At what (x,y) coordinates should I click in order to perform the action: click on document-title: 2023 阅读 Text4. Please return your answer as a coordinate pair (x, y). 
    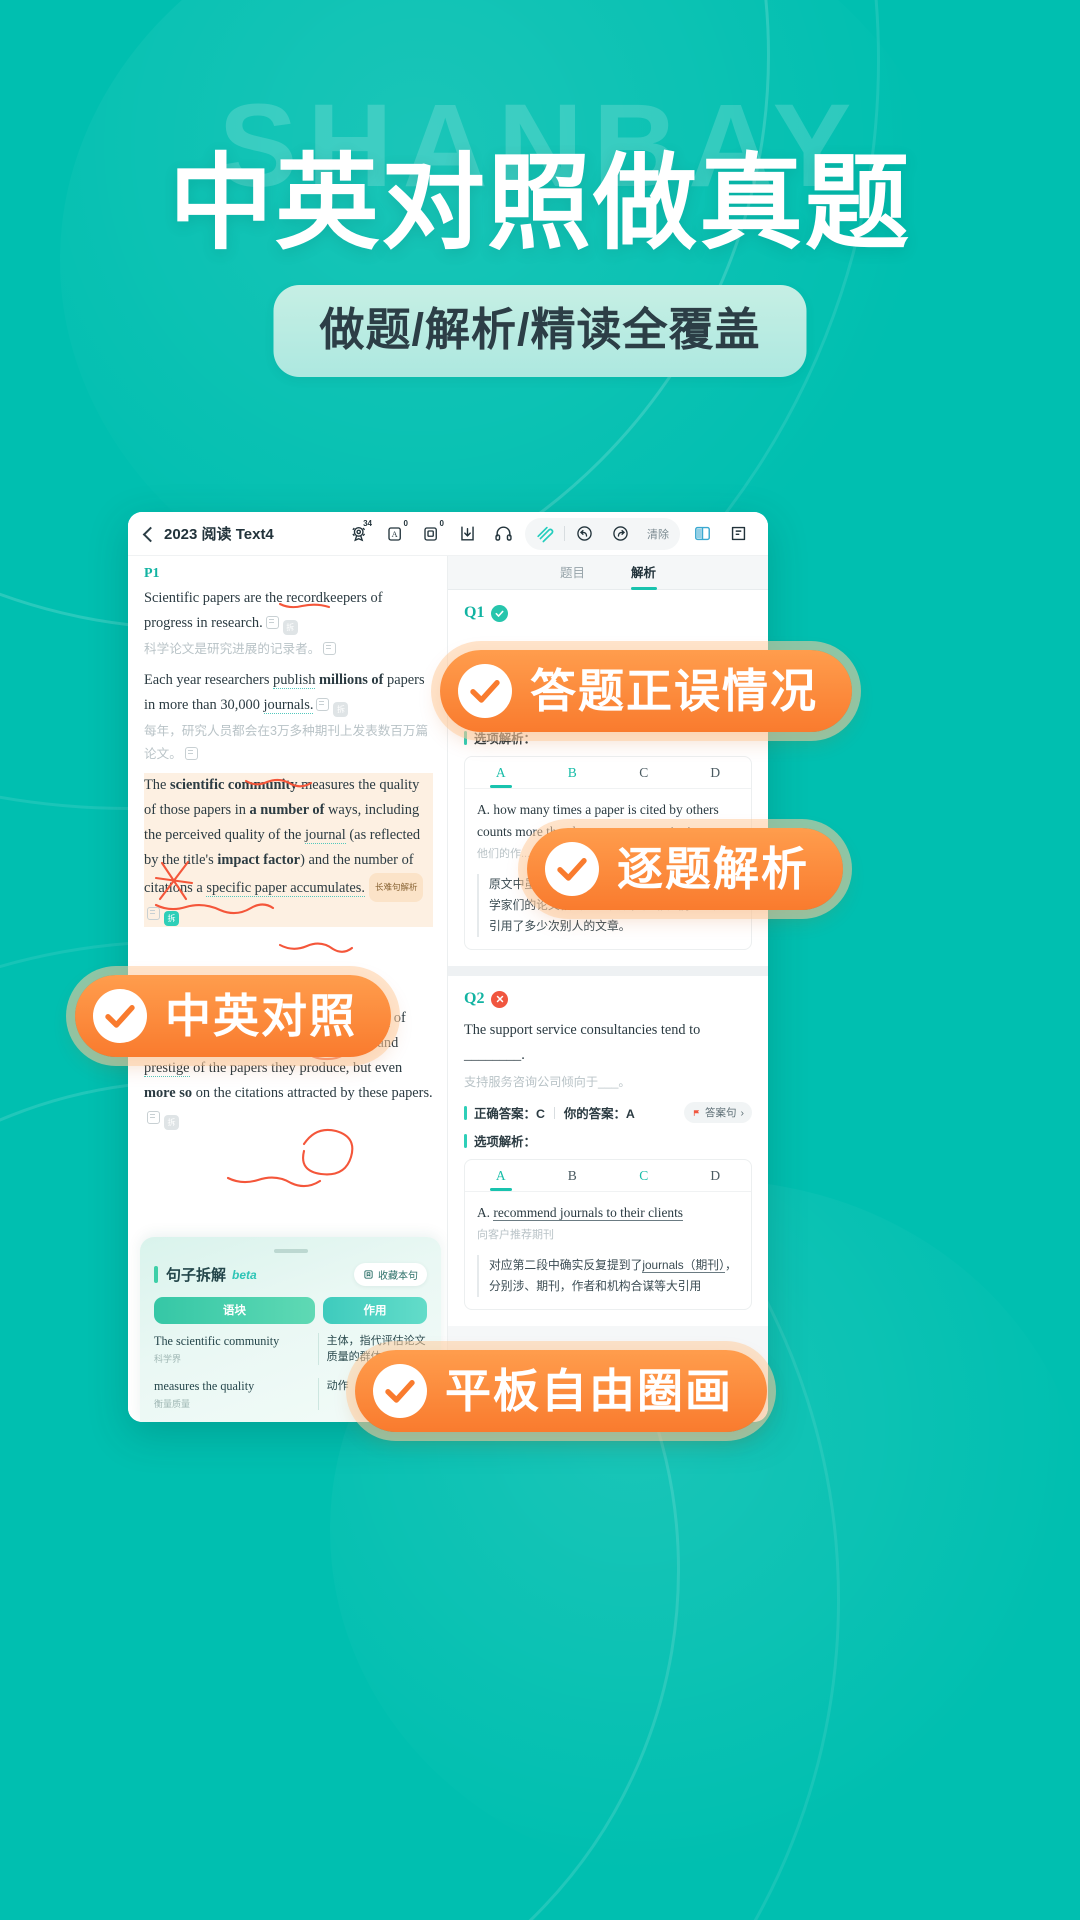
    Looking at the image, I should click on (219, 534).